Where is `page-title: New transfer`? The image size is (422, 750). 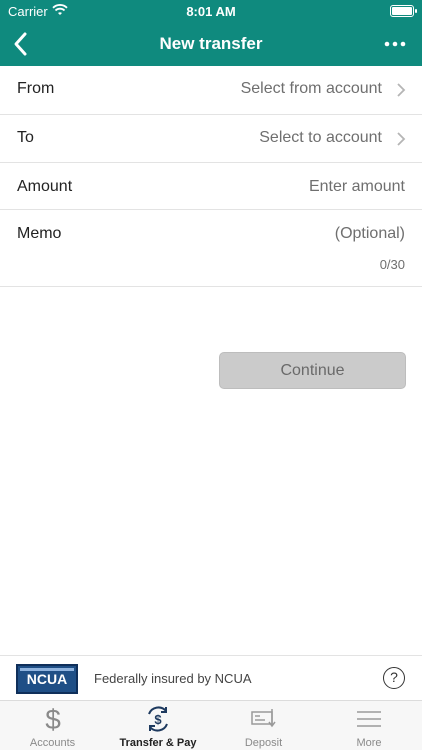
page-title: New transfer is located at coordinates (211, 43).